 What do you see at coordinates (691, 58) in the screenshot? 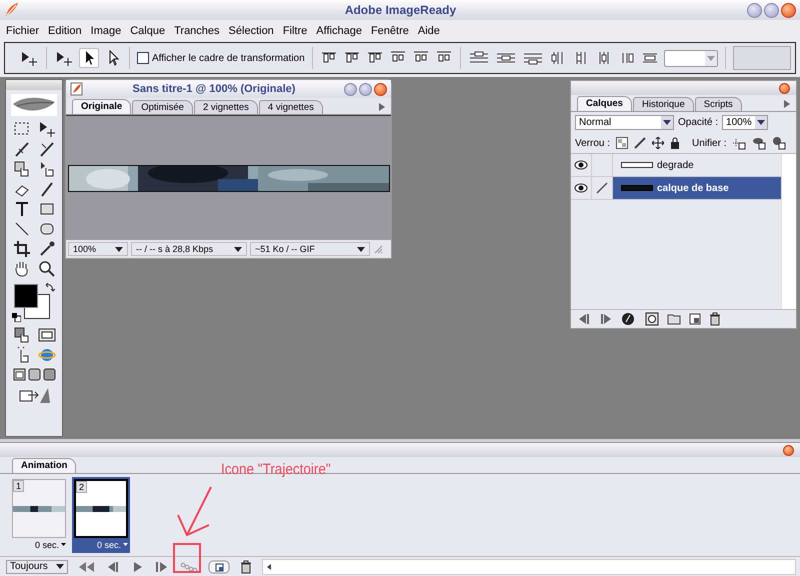
I see `dropdown` at bounding box center [691, 58].